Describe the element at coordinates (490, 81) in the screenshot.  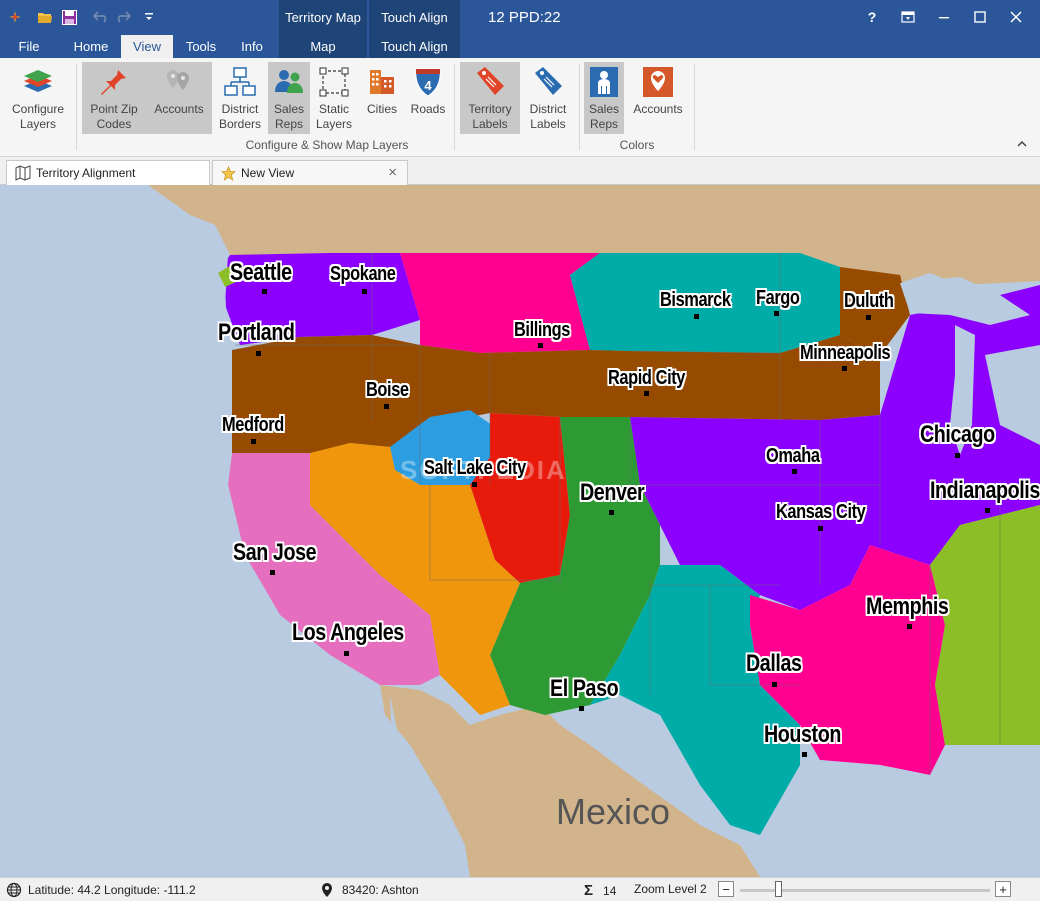
I see `tag-icon` at that location.